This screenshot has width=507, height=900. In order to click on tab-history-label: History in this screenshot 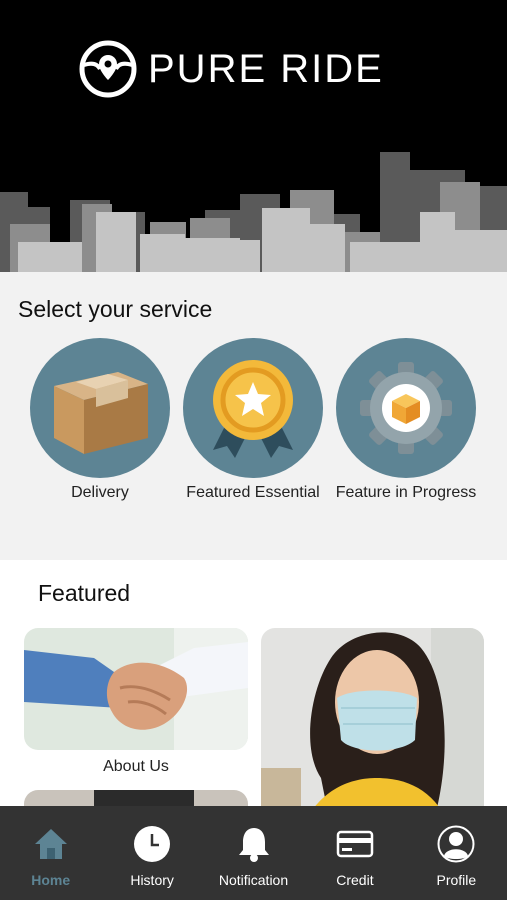, I will do `click(152, 880)`.